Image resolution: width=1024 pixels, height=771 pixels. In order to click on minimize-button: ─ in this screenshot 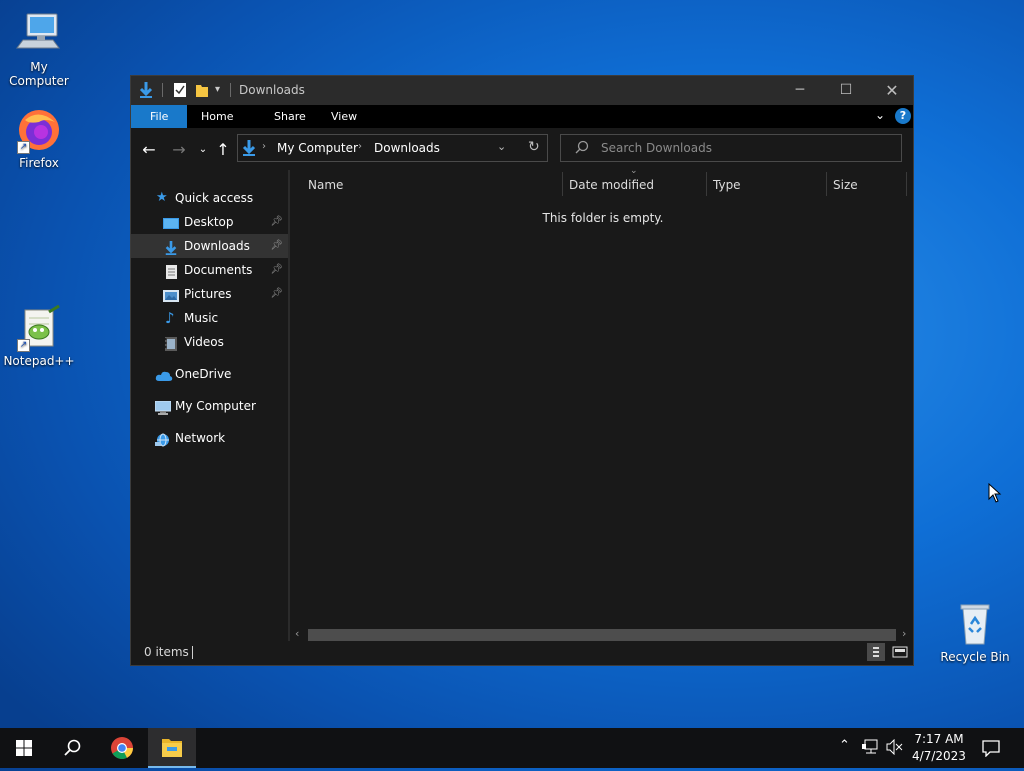, I will do `click(800, 90)`.